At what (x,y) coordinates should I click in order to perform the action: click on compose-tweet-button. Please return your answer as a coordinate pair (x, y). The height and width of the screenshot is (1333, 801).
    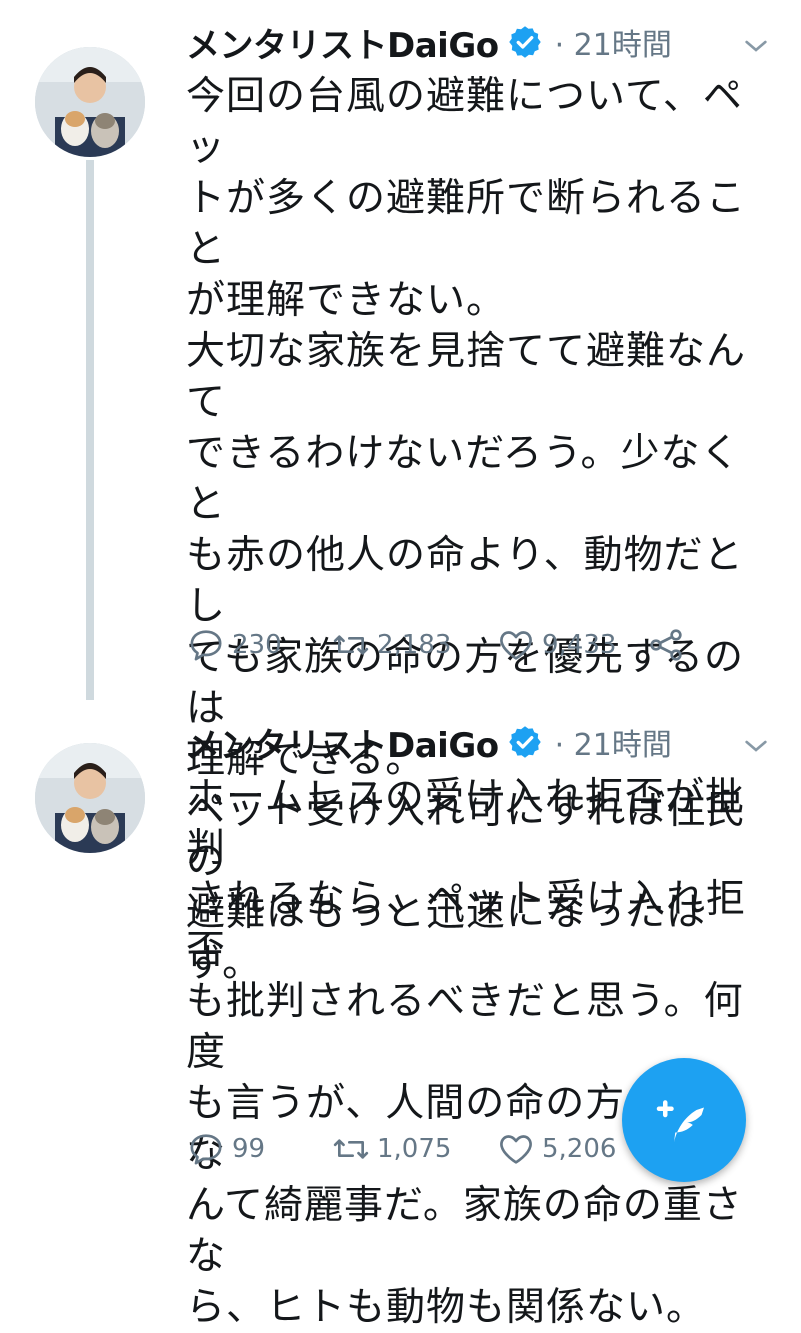
    Looking at the image, I should click on (684, 1120).